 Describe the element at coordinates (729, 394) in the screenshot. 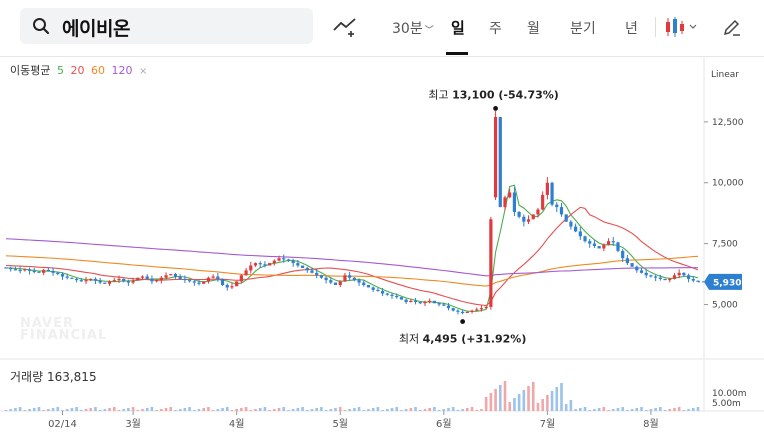

I see `volume-tick-label: 10.00m` at that location.